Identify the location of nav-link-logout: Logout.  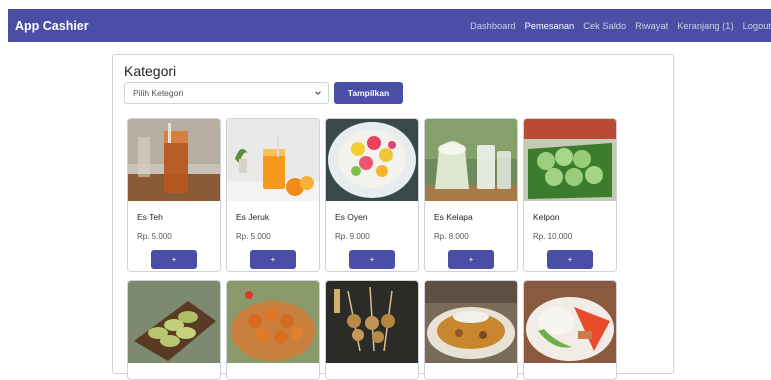
(757, 26).